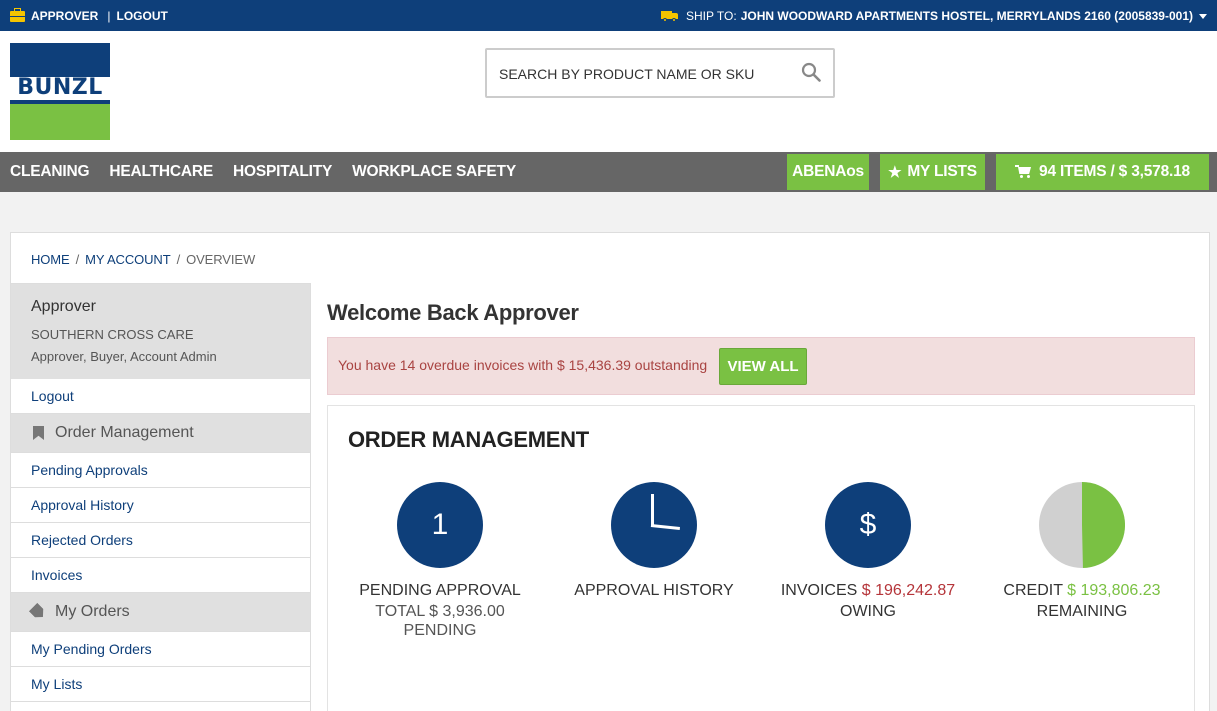  I want to click on credit-status: REMAINING, so click(1082, 611).